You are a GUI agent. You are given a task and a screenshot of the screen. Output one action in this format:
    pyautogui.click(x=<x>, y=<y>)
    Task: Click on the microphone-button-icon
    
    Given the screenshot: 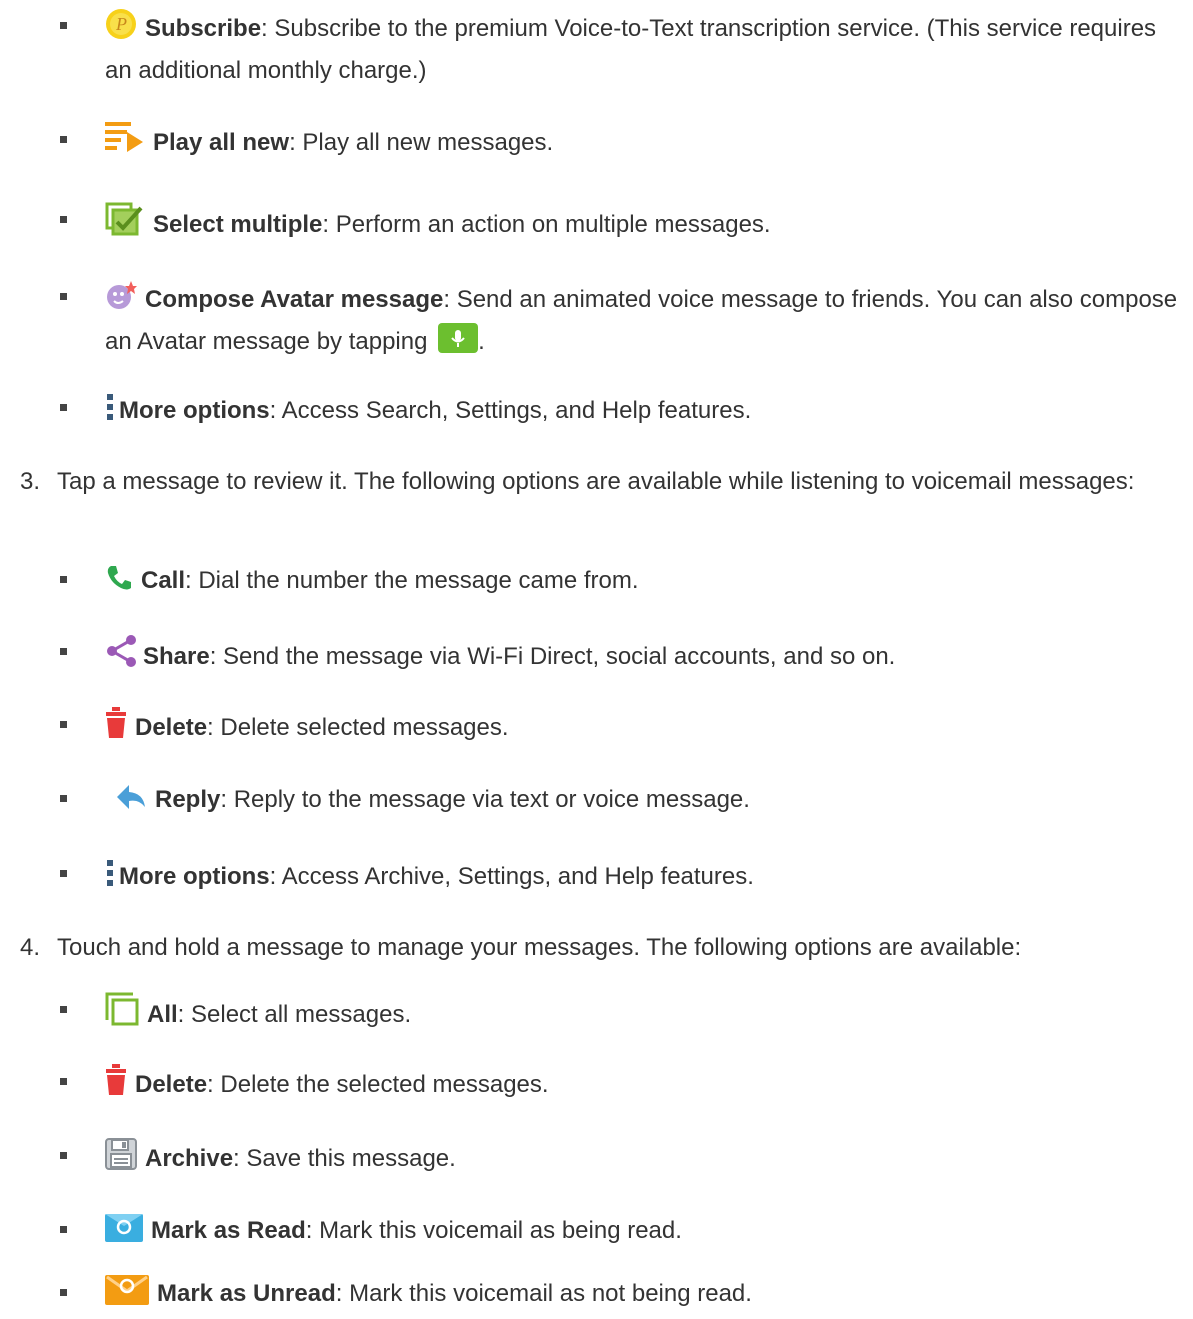 What is the action you would take?
    pyautogui.click(x=458, y=344)
    